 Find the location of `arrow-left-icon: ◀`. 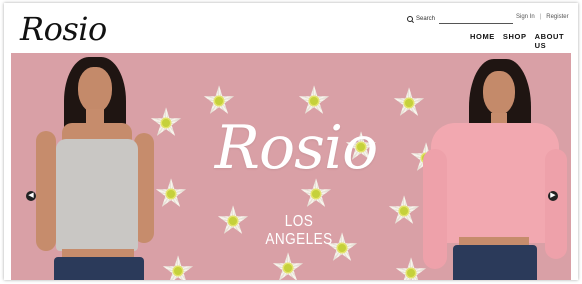

arrow-left-icon: ◀ is located at coordinates (31, 196).